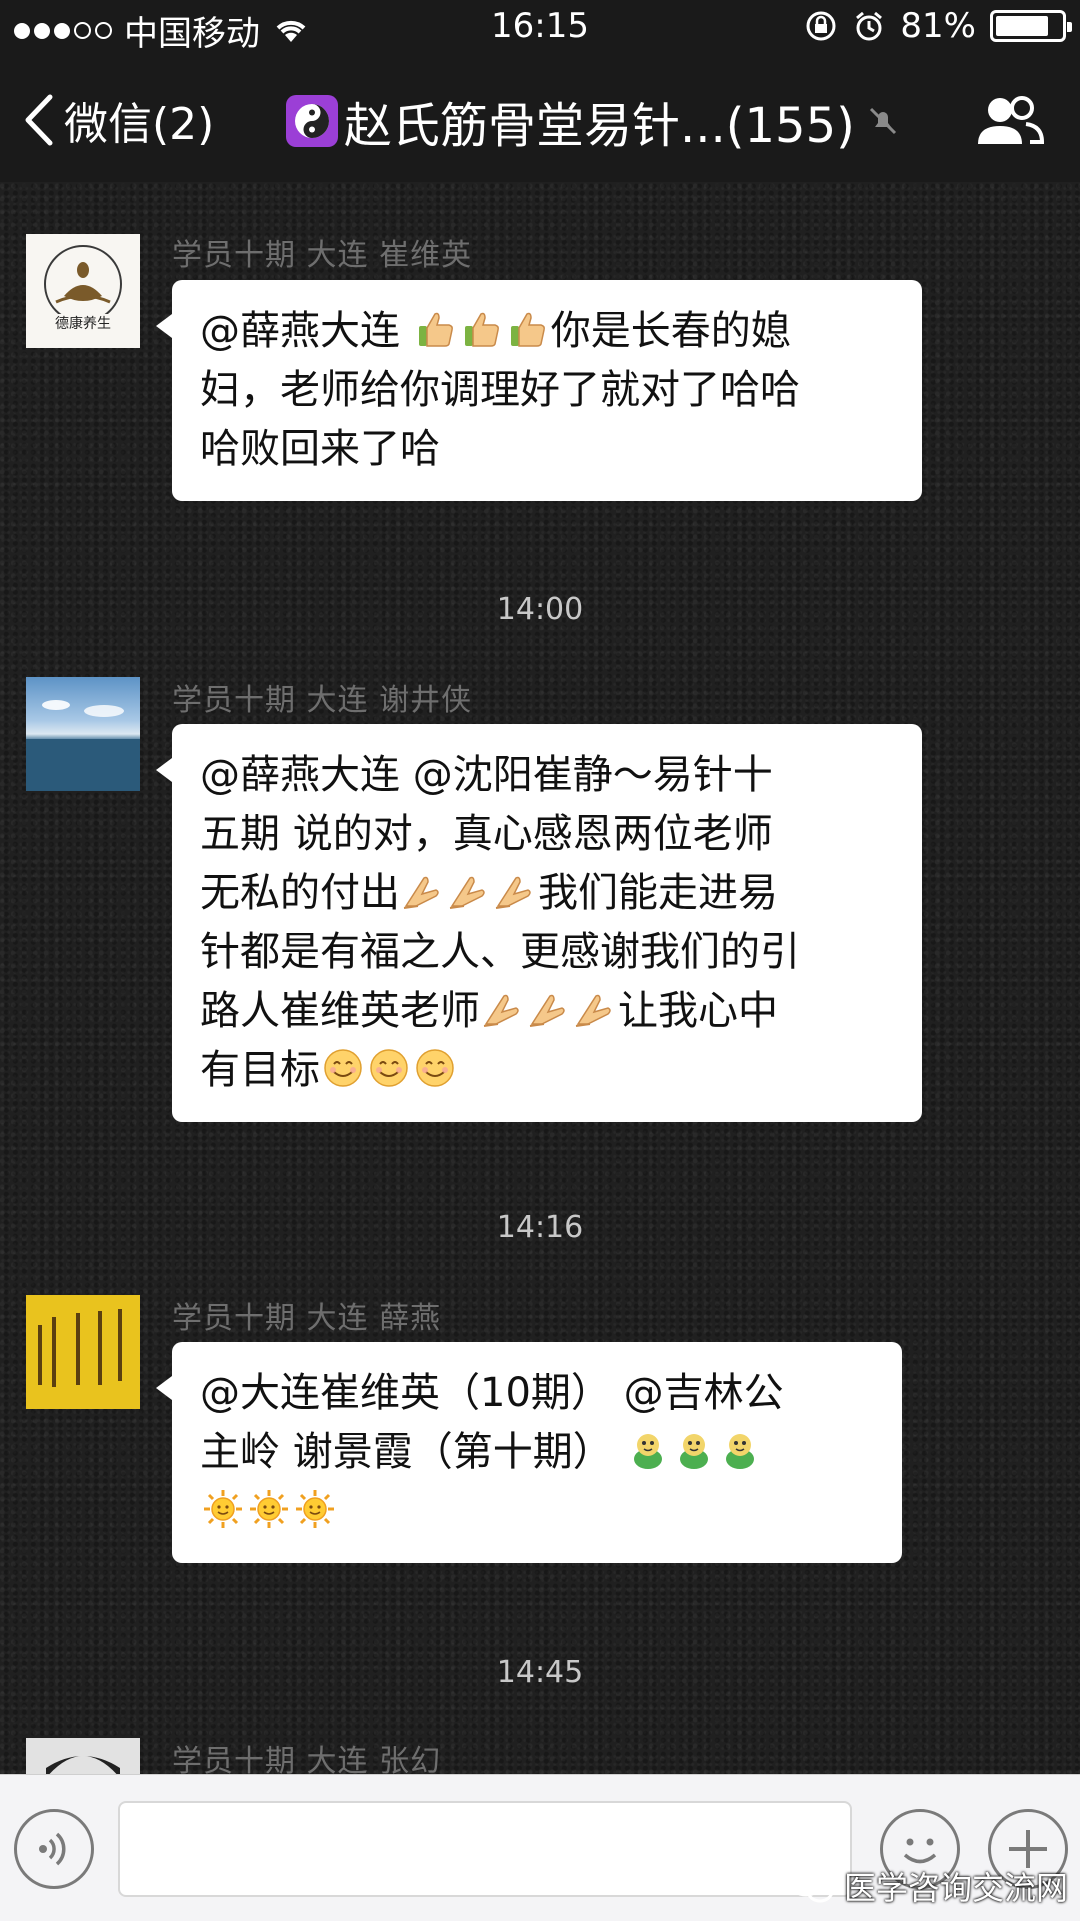 Image resolution: width=1080 pixels, height=1921 pixels. Describe the element at coordinates (599, 126) in the screenshot. I see `group-name: 赵氏筋骨堂易针...(155)` at that location.